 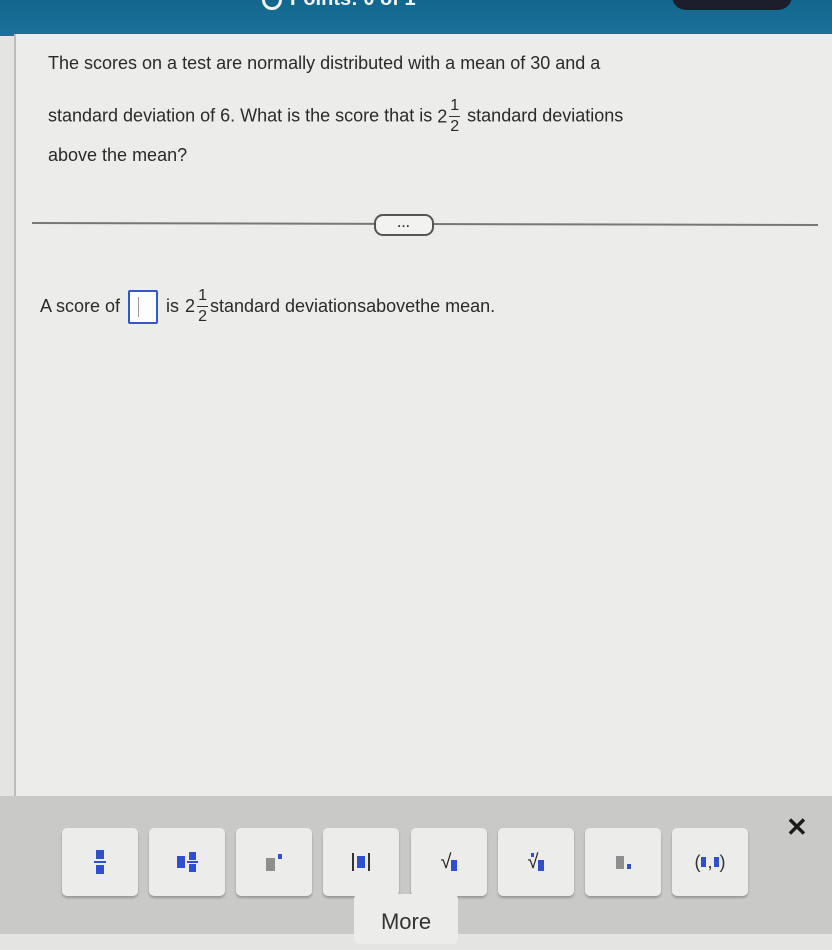 What do you see at coordinates (416, 18) in the screenshot?
I see `top-header-bar: Points: 0 of 1` at bounding box center [416, 18].